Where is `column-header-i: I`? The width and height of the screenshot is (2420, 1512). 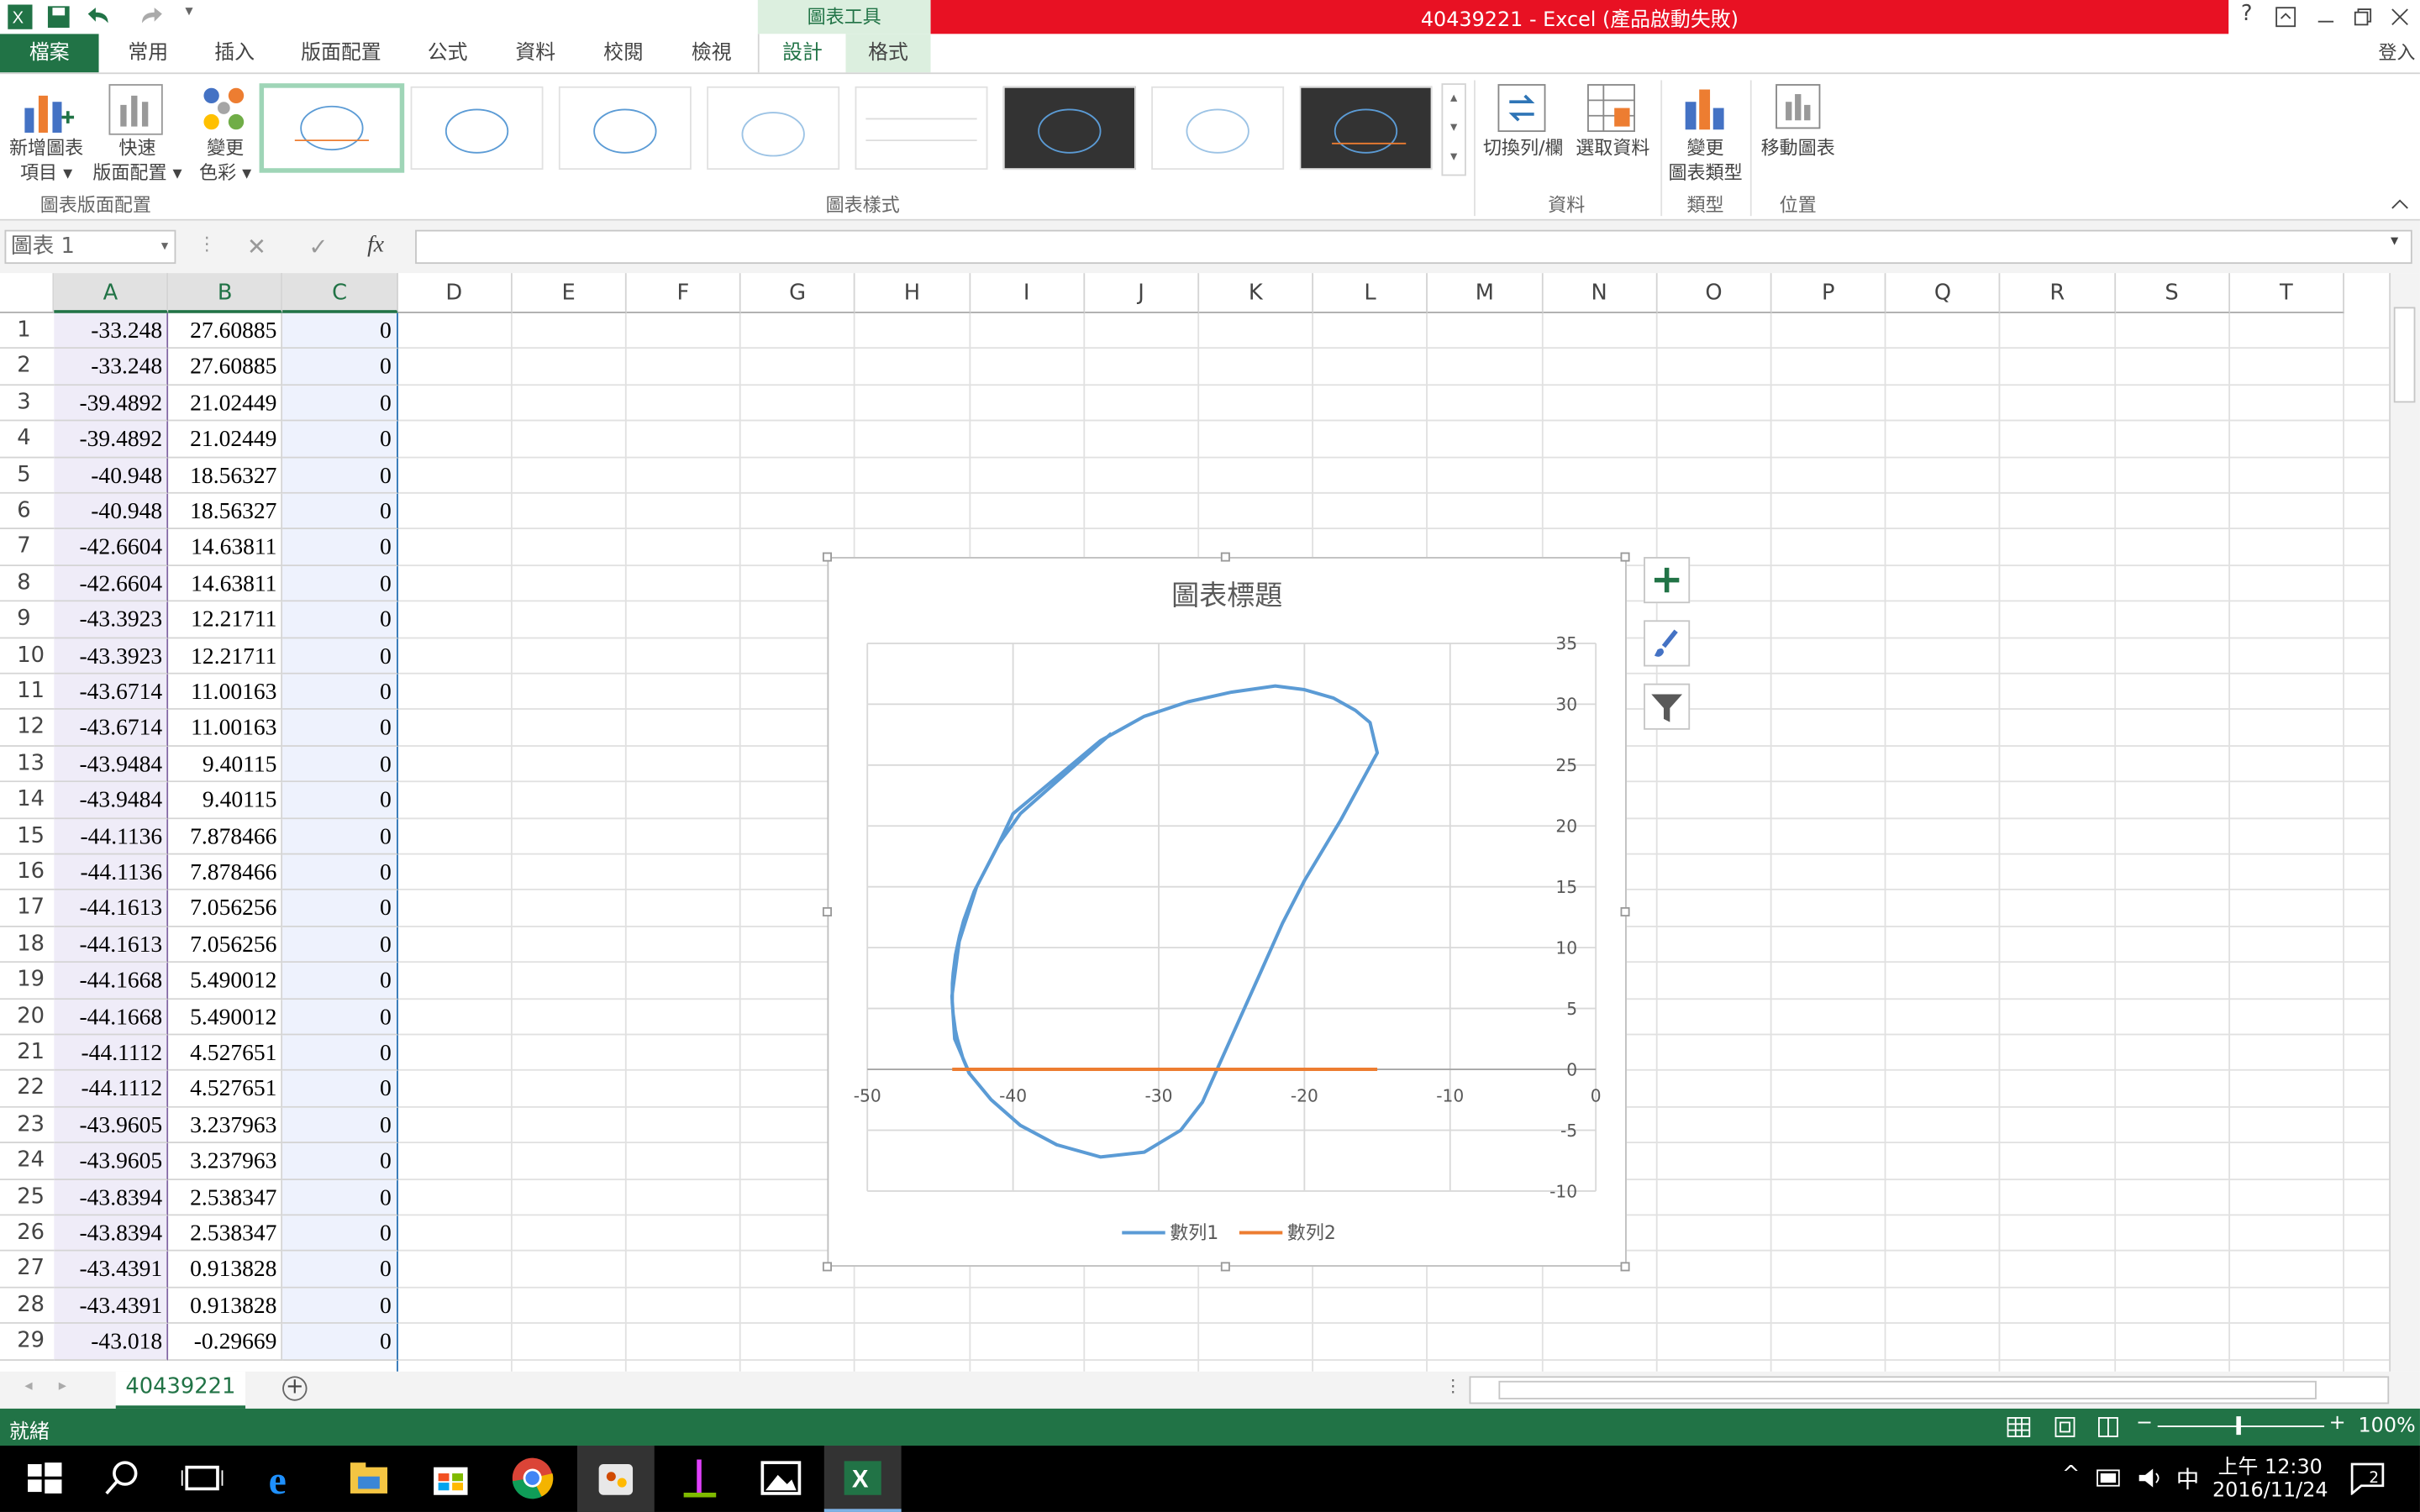
column-header-i: I is located at coordinates (1027, 293).